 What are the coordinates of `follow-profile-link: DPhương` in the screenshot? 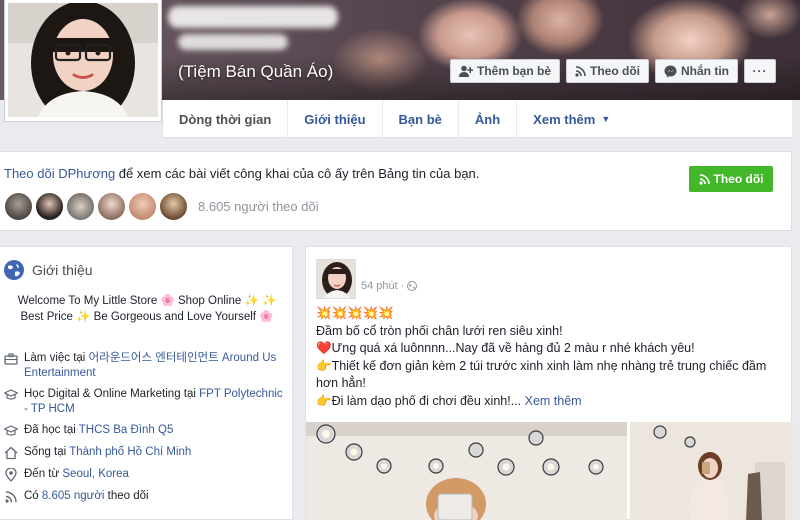 It's located at (86, 173).